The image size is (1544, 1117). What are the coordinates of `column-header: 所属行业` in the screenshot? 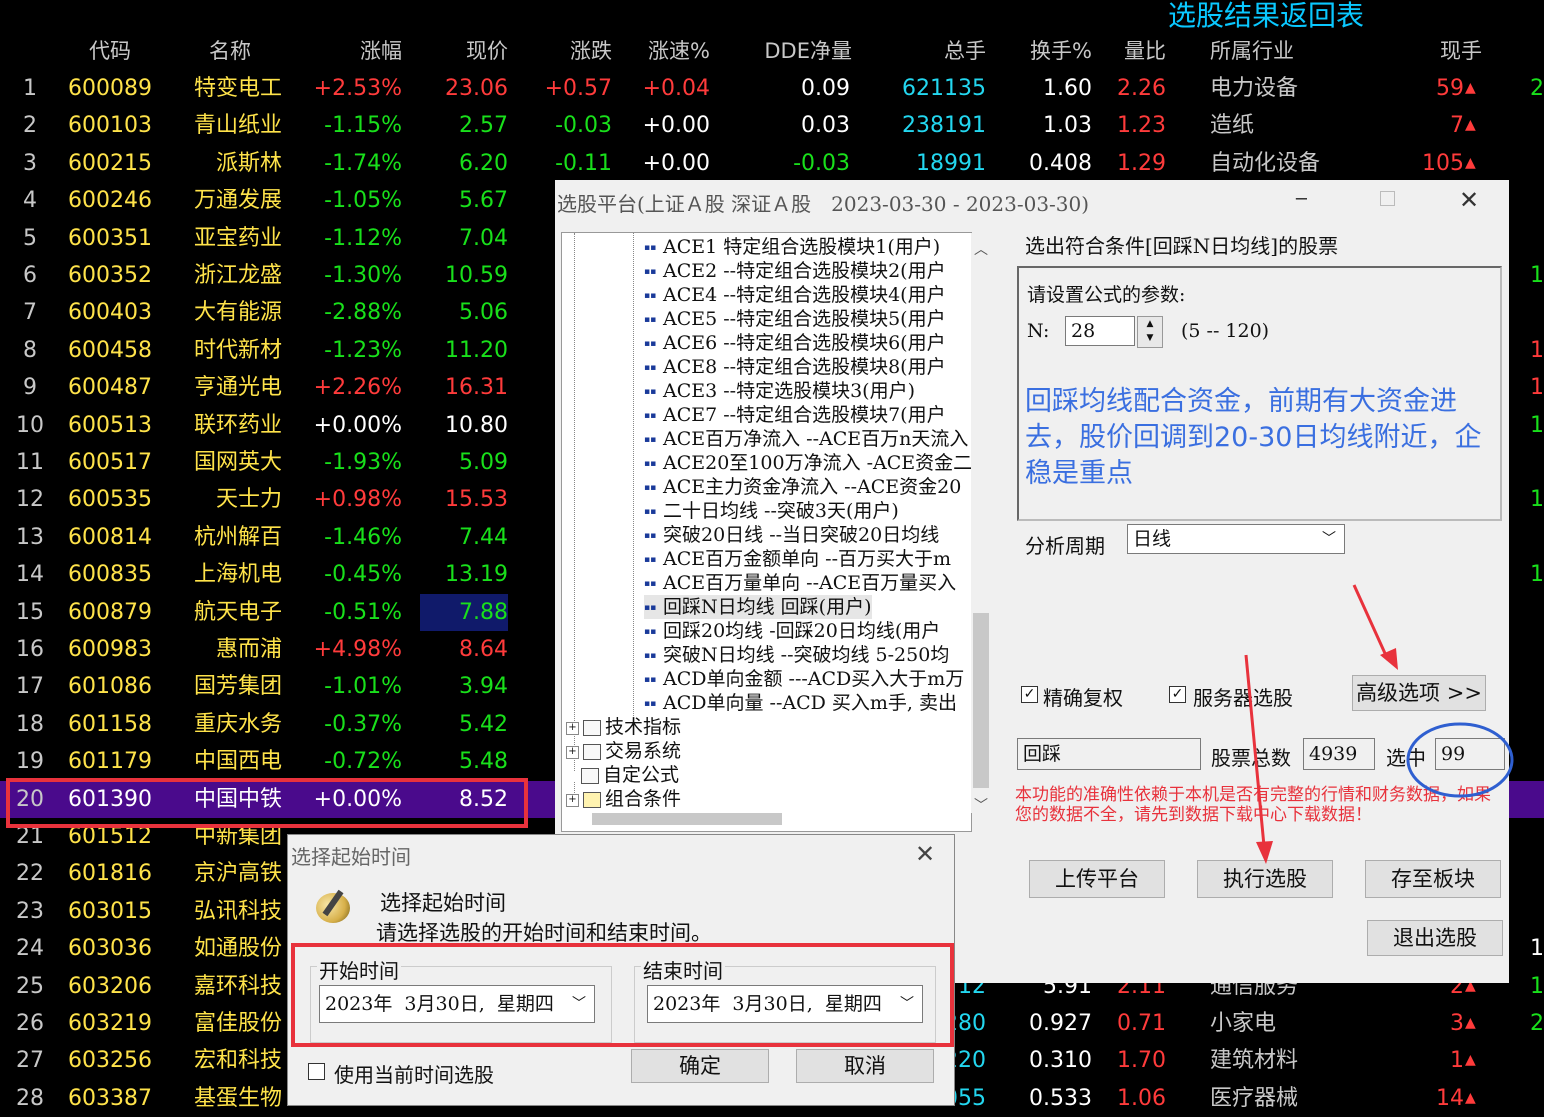 It's located at (1260, 51).